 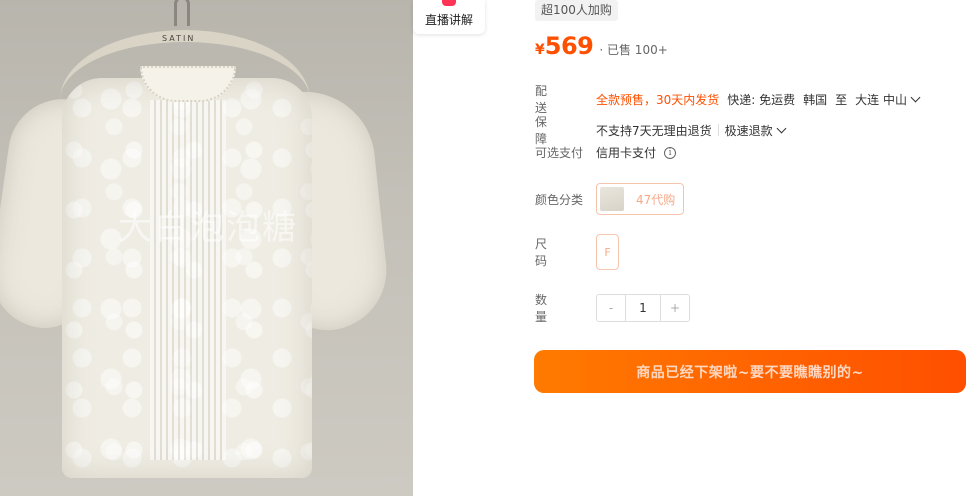 What do you see at coordinates (540, 50) in the screenshot?
I see `currency-symbol: ¥` at bounding box center [540, 50].